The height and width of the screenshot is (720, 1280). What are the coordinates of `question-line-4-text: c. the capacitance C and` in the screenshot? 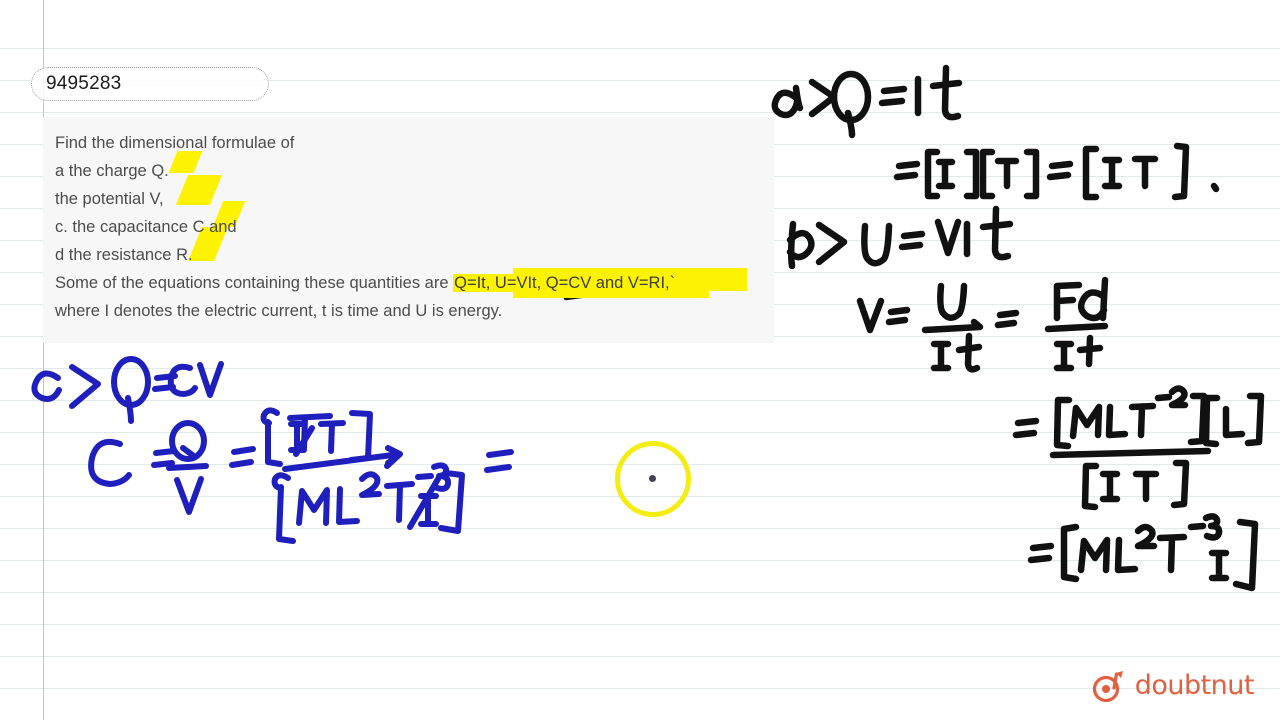 It's located at (146, 227).